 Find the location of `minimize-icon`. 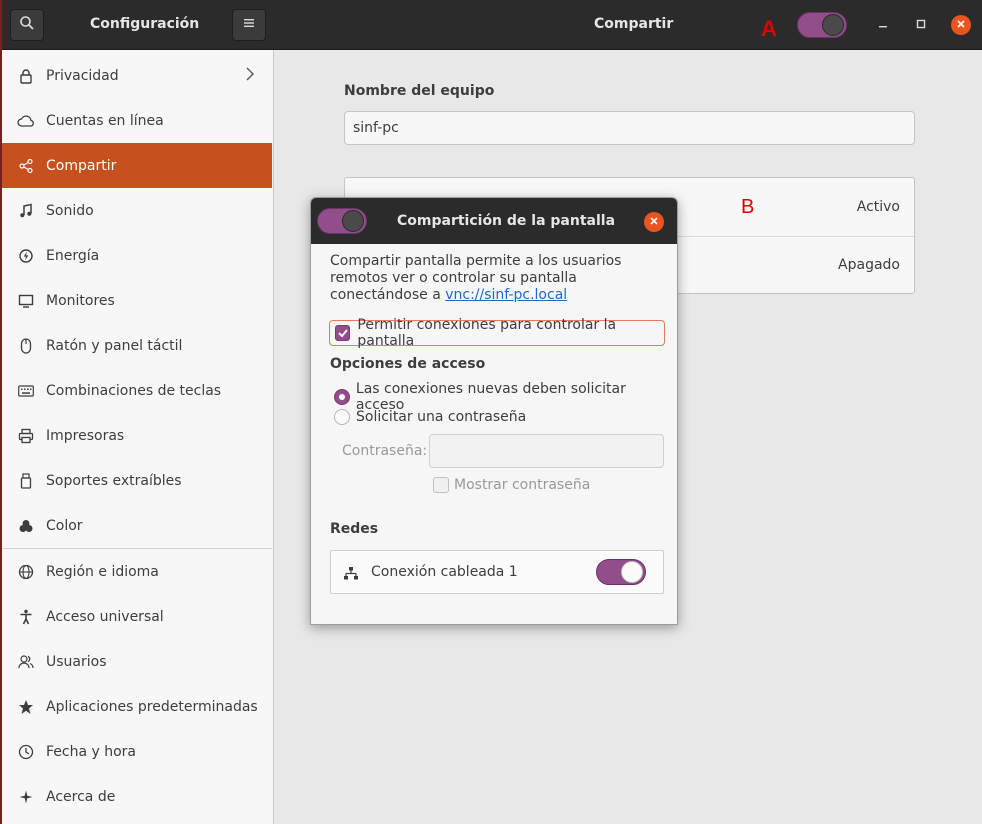

minimize-icon is located at coordinates (883, 25).